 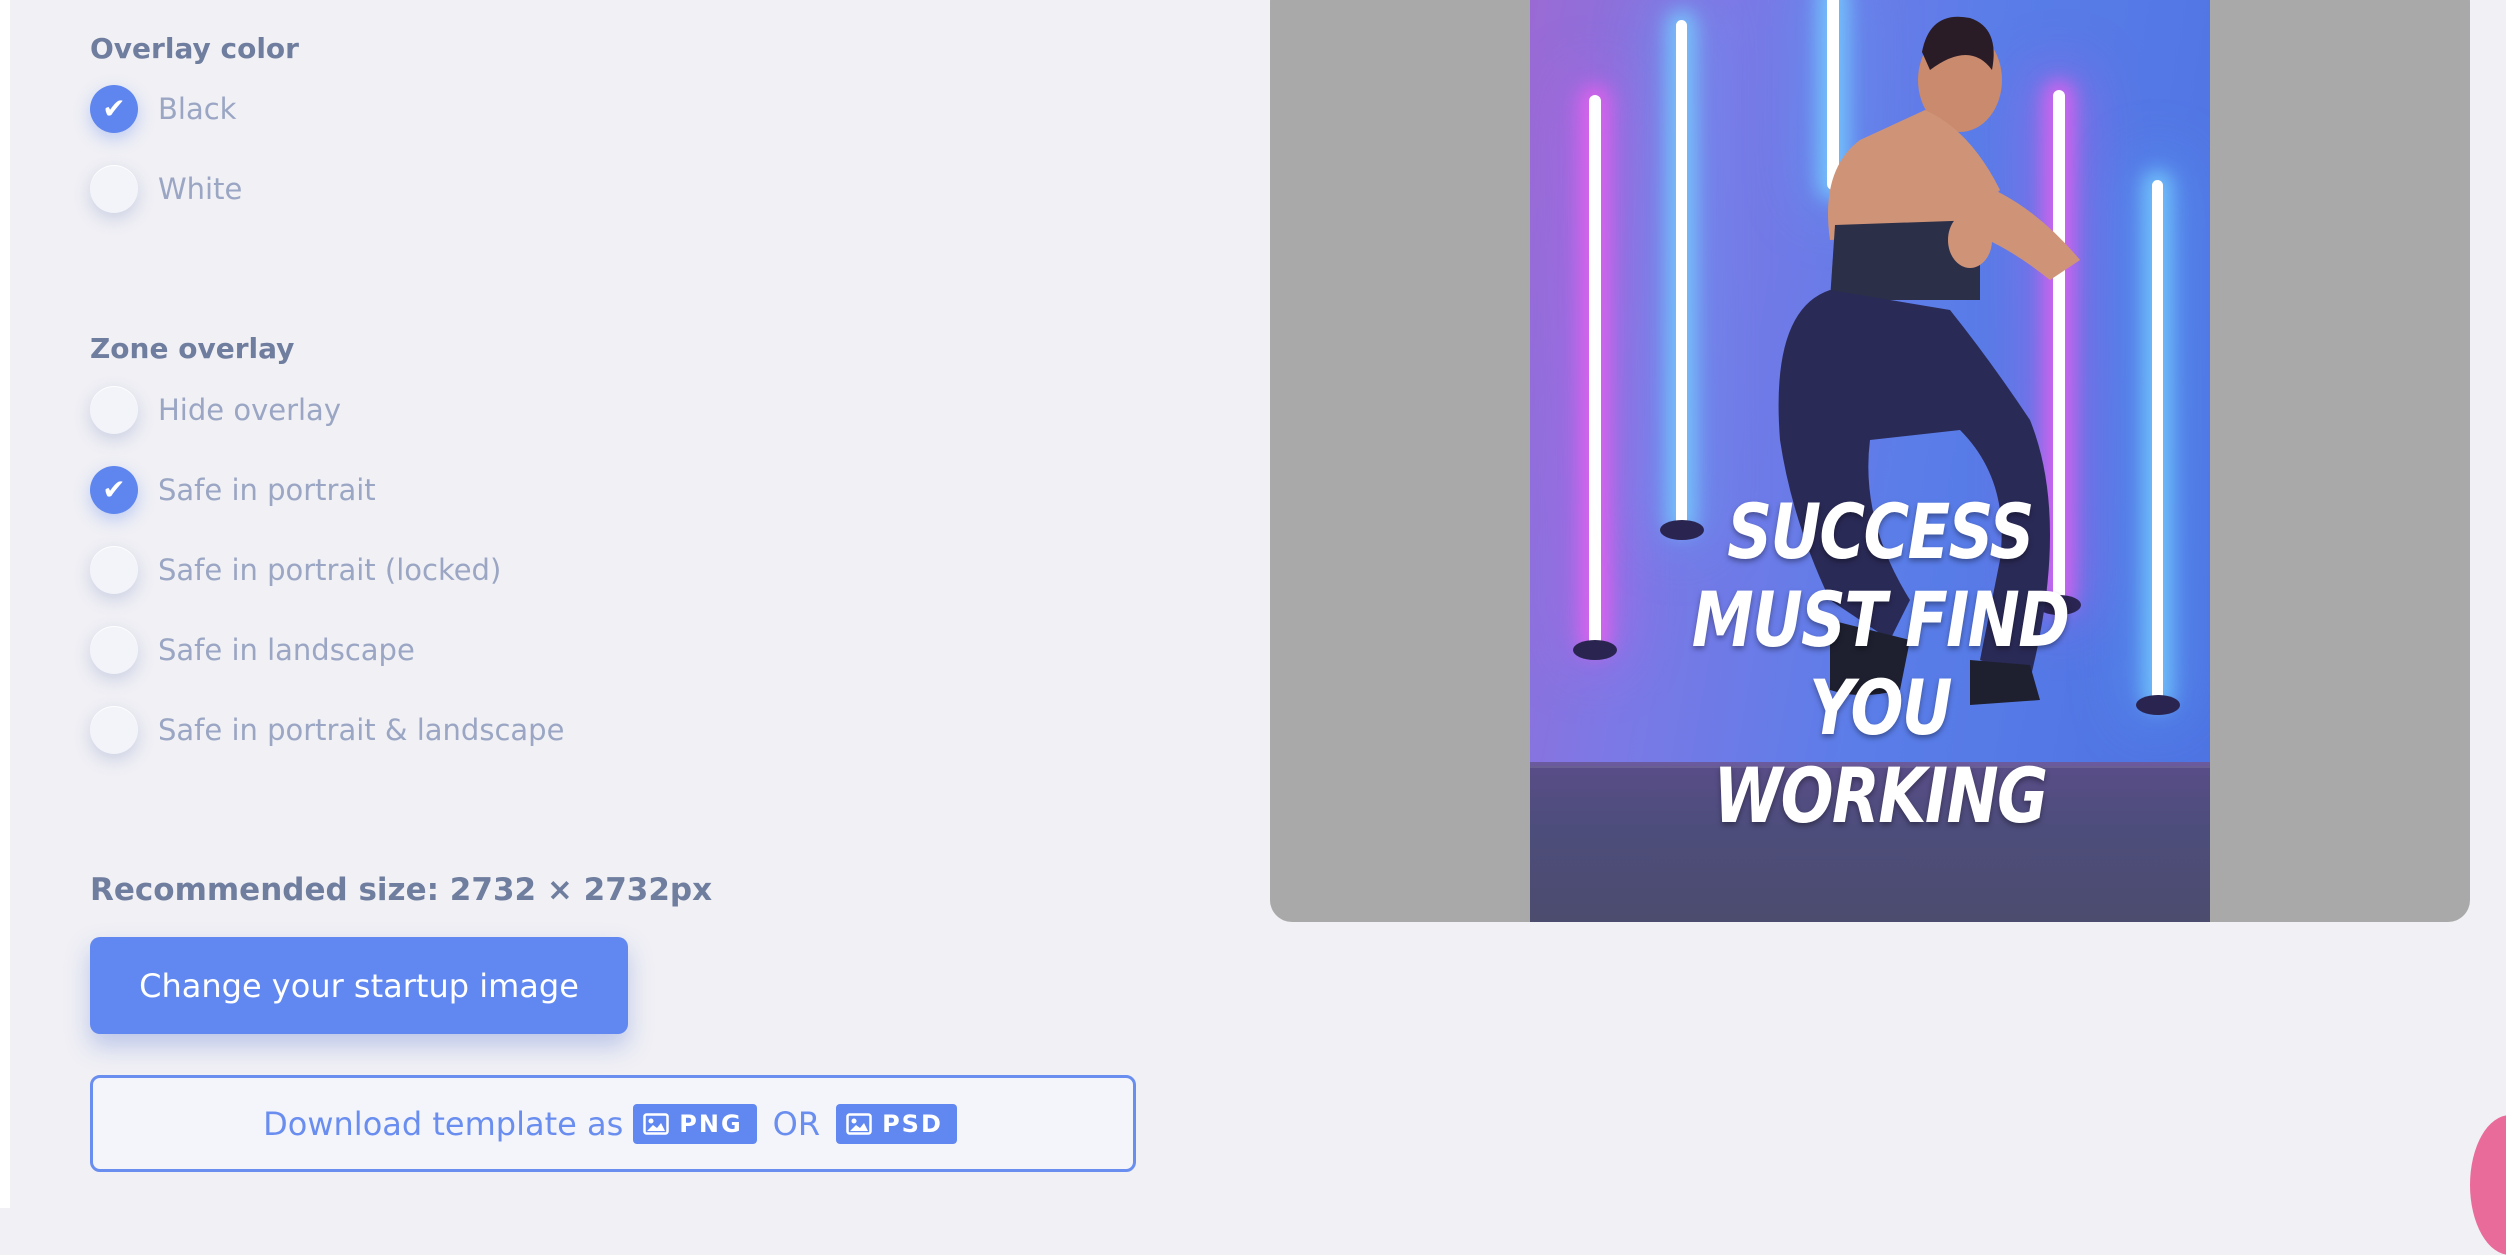 I want to click on download-png-button: PNG, so click(x=695, y=1123).